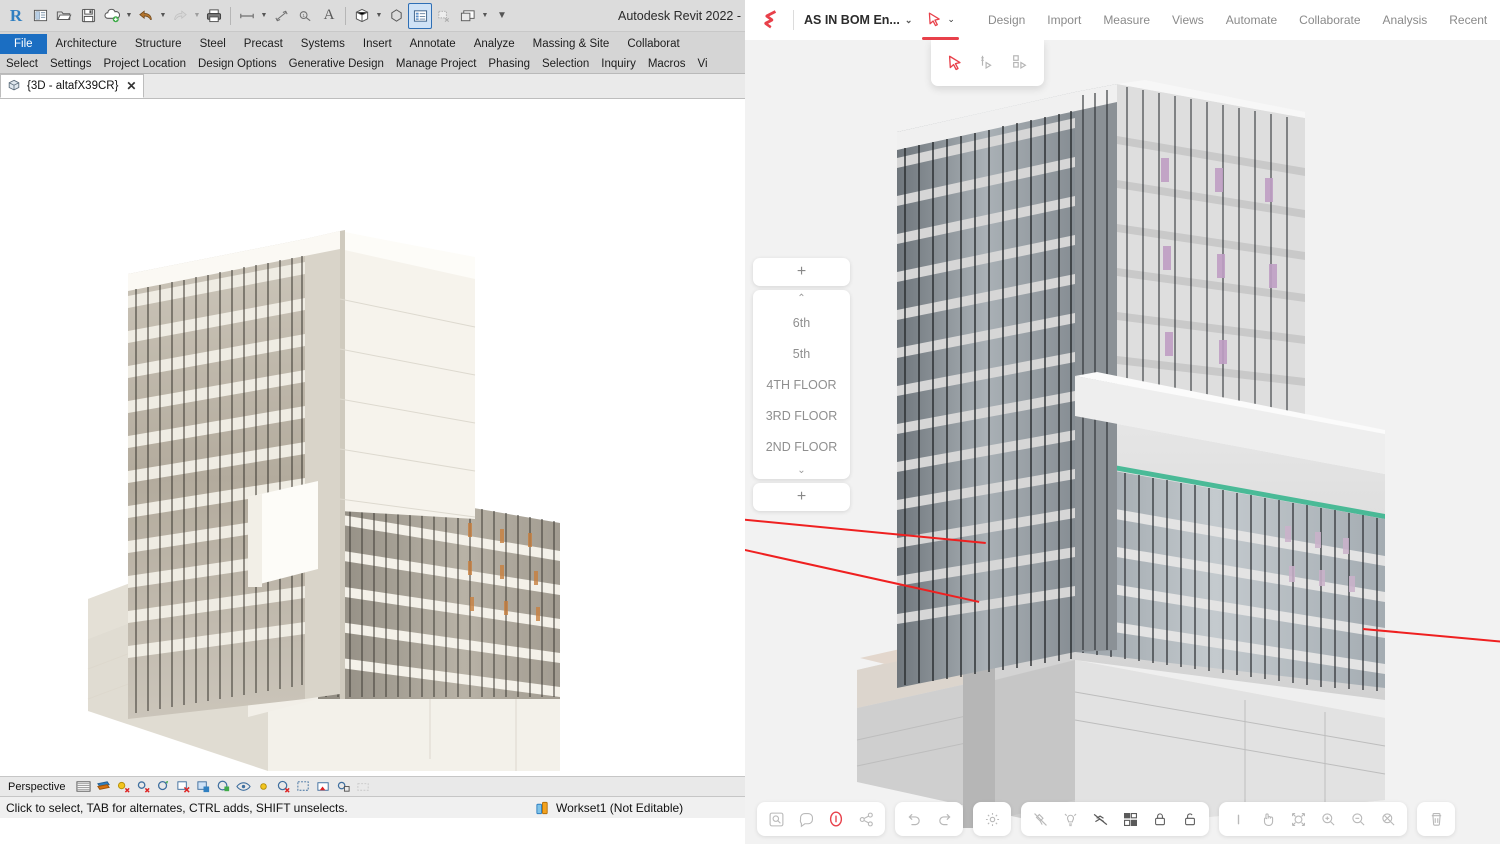 The width and height of the screenshot is (1500, 844). What do you see at coordinates (143, 786) in the screenshot?
I see `shadows-icon` at bounding box center [143, 786].